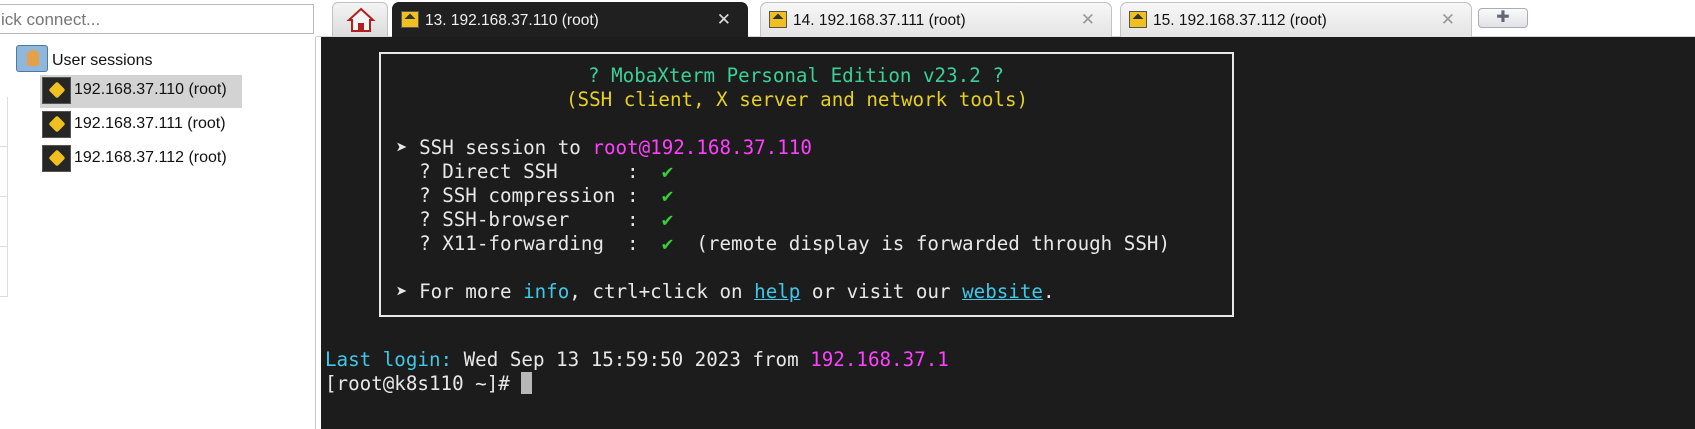 The height and width of the screenshot is (429, 1695). What do you see at coordinates (527, 383) in the screenshot?
I see `text-cursor` at bounding box center [527, 383].